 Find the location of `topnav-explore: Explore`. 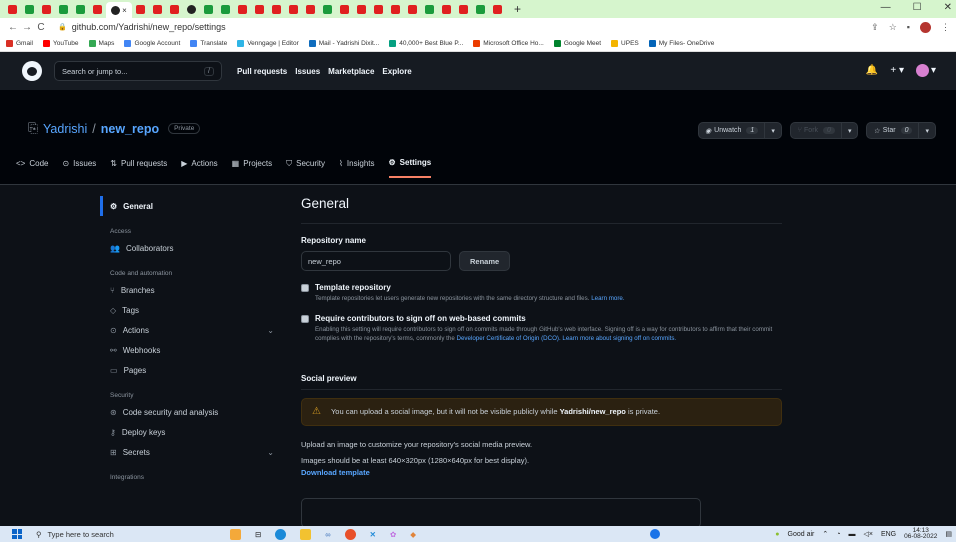

topnav-explore: Explore is located at coordinates (396, 71).